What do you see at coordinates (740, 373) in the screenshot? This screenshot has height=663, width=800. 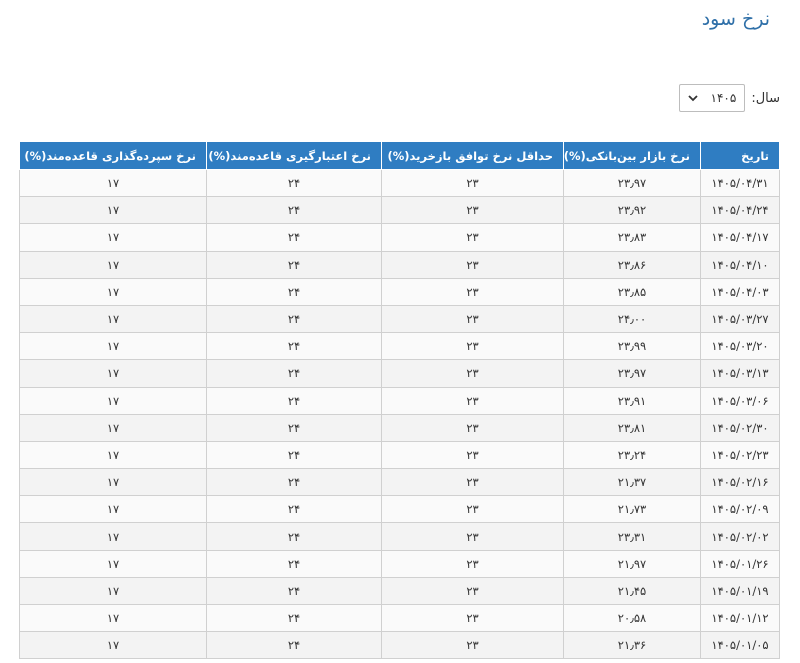 I see `cell-date: ۱۴۰۵/۰۳/۱۳` at bounding box center [740, 373].